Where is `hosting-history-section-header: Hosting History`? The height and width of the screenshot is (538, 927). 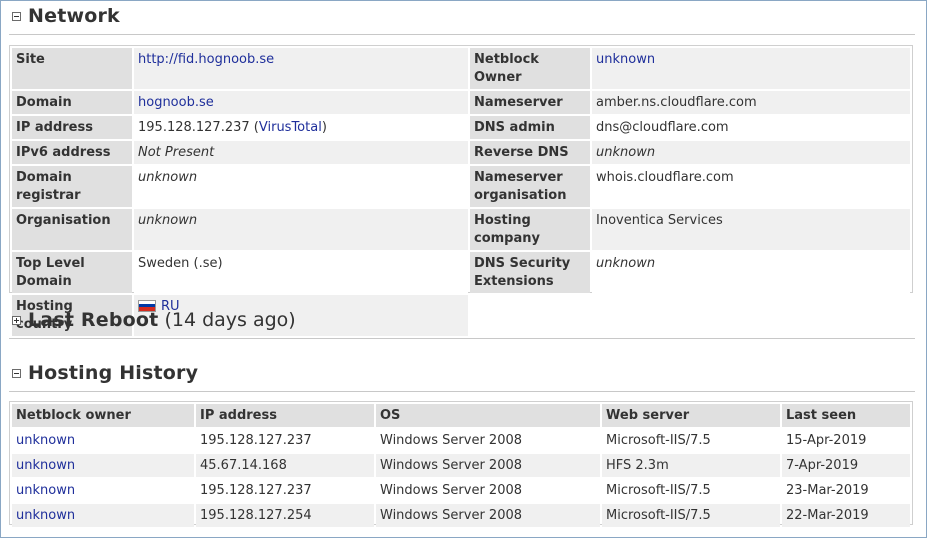
hosting-history-section-header: Hosting History is located at coordinates (105, 373).